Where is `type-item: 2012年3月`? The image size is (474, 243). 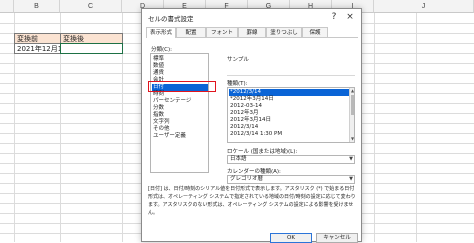 type-item: 2012年3月 is located at coordinates (289, 113).